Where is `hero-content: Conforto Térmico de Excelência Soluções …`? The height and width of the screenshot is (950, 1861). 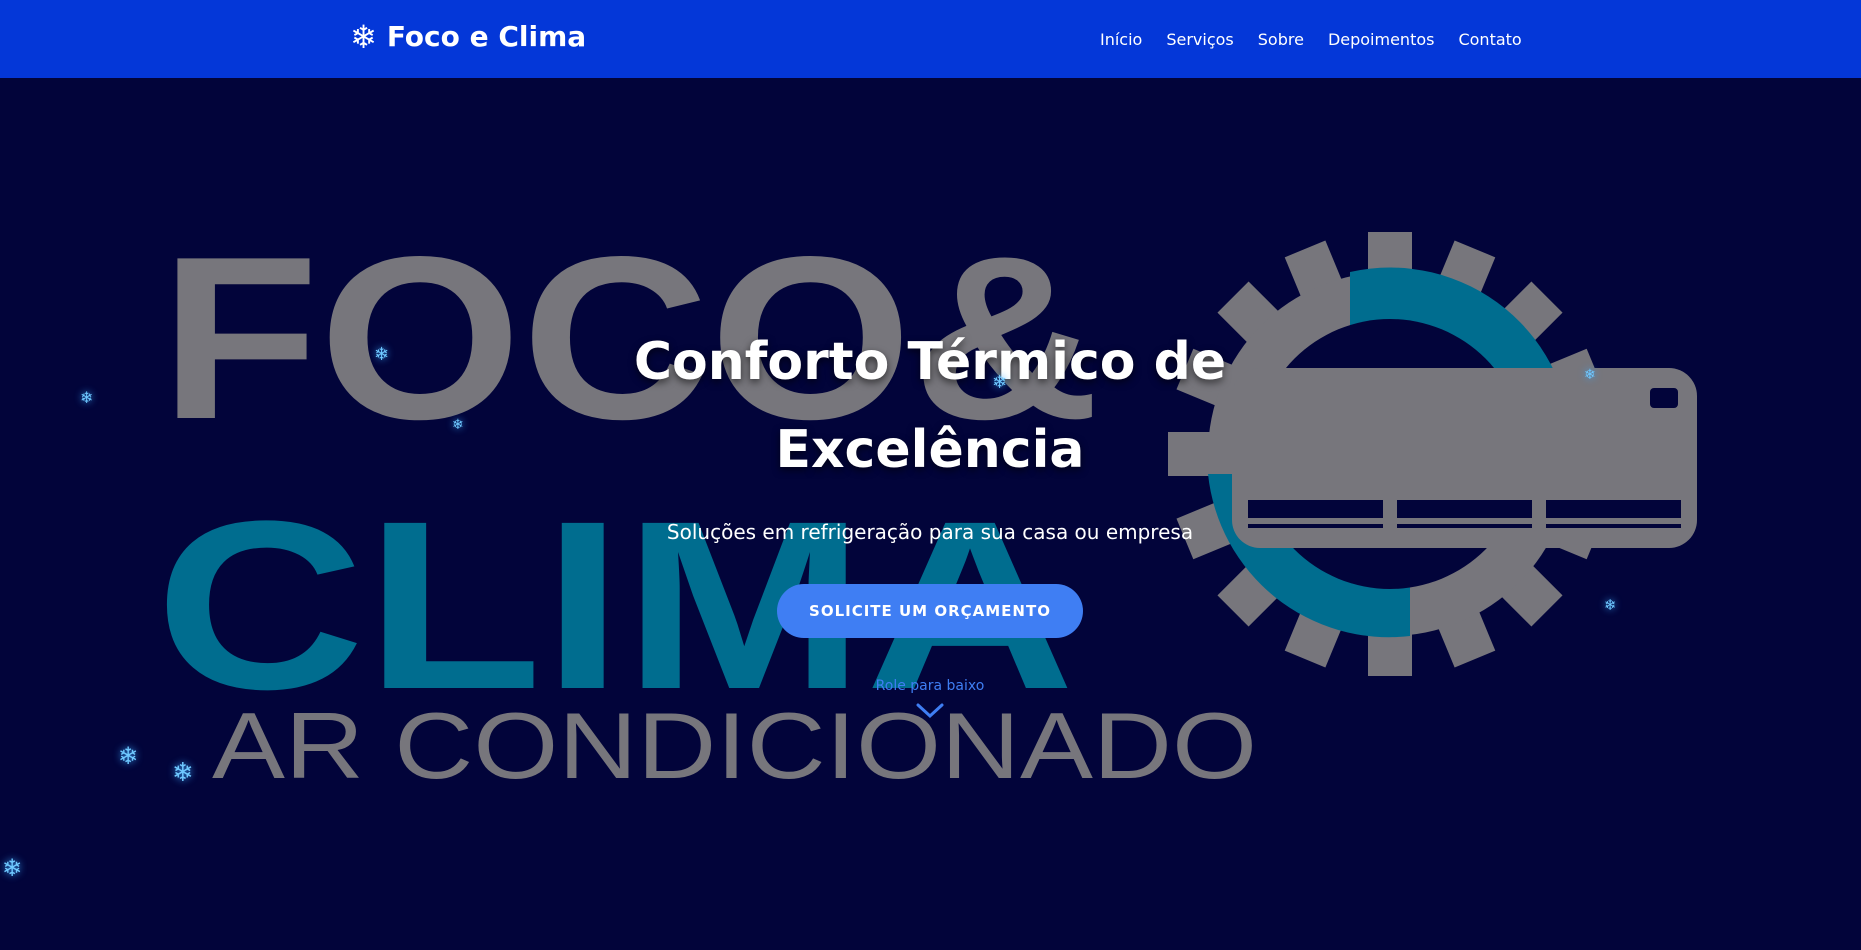 hero-content: Conforto Térmico de Excelência Soluções … is located at coordinates (930, 519).